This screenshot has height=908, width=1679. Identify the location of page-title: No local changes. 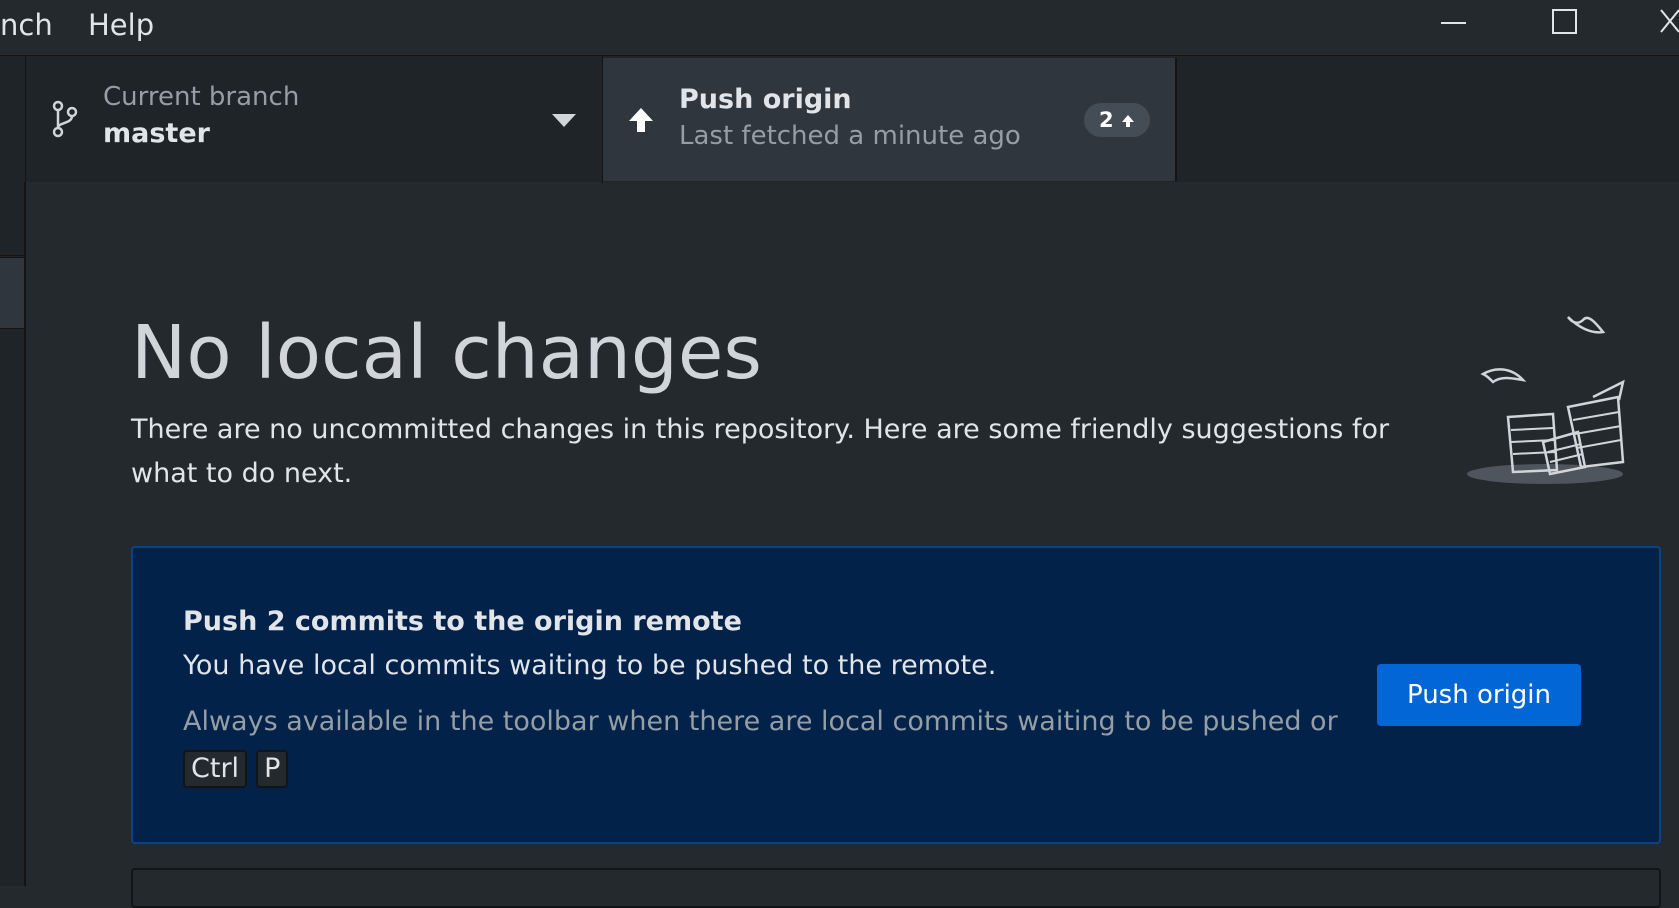
(446, 353).